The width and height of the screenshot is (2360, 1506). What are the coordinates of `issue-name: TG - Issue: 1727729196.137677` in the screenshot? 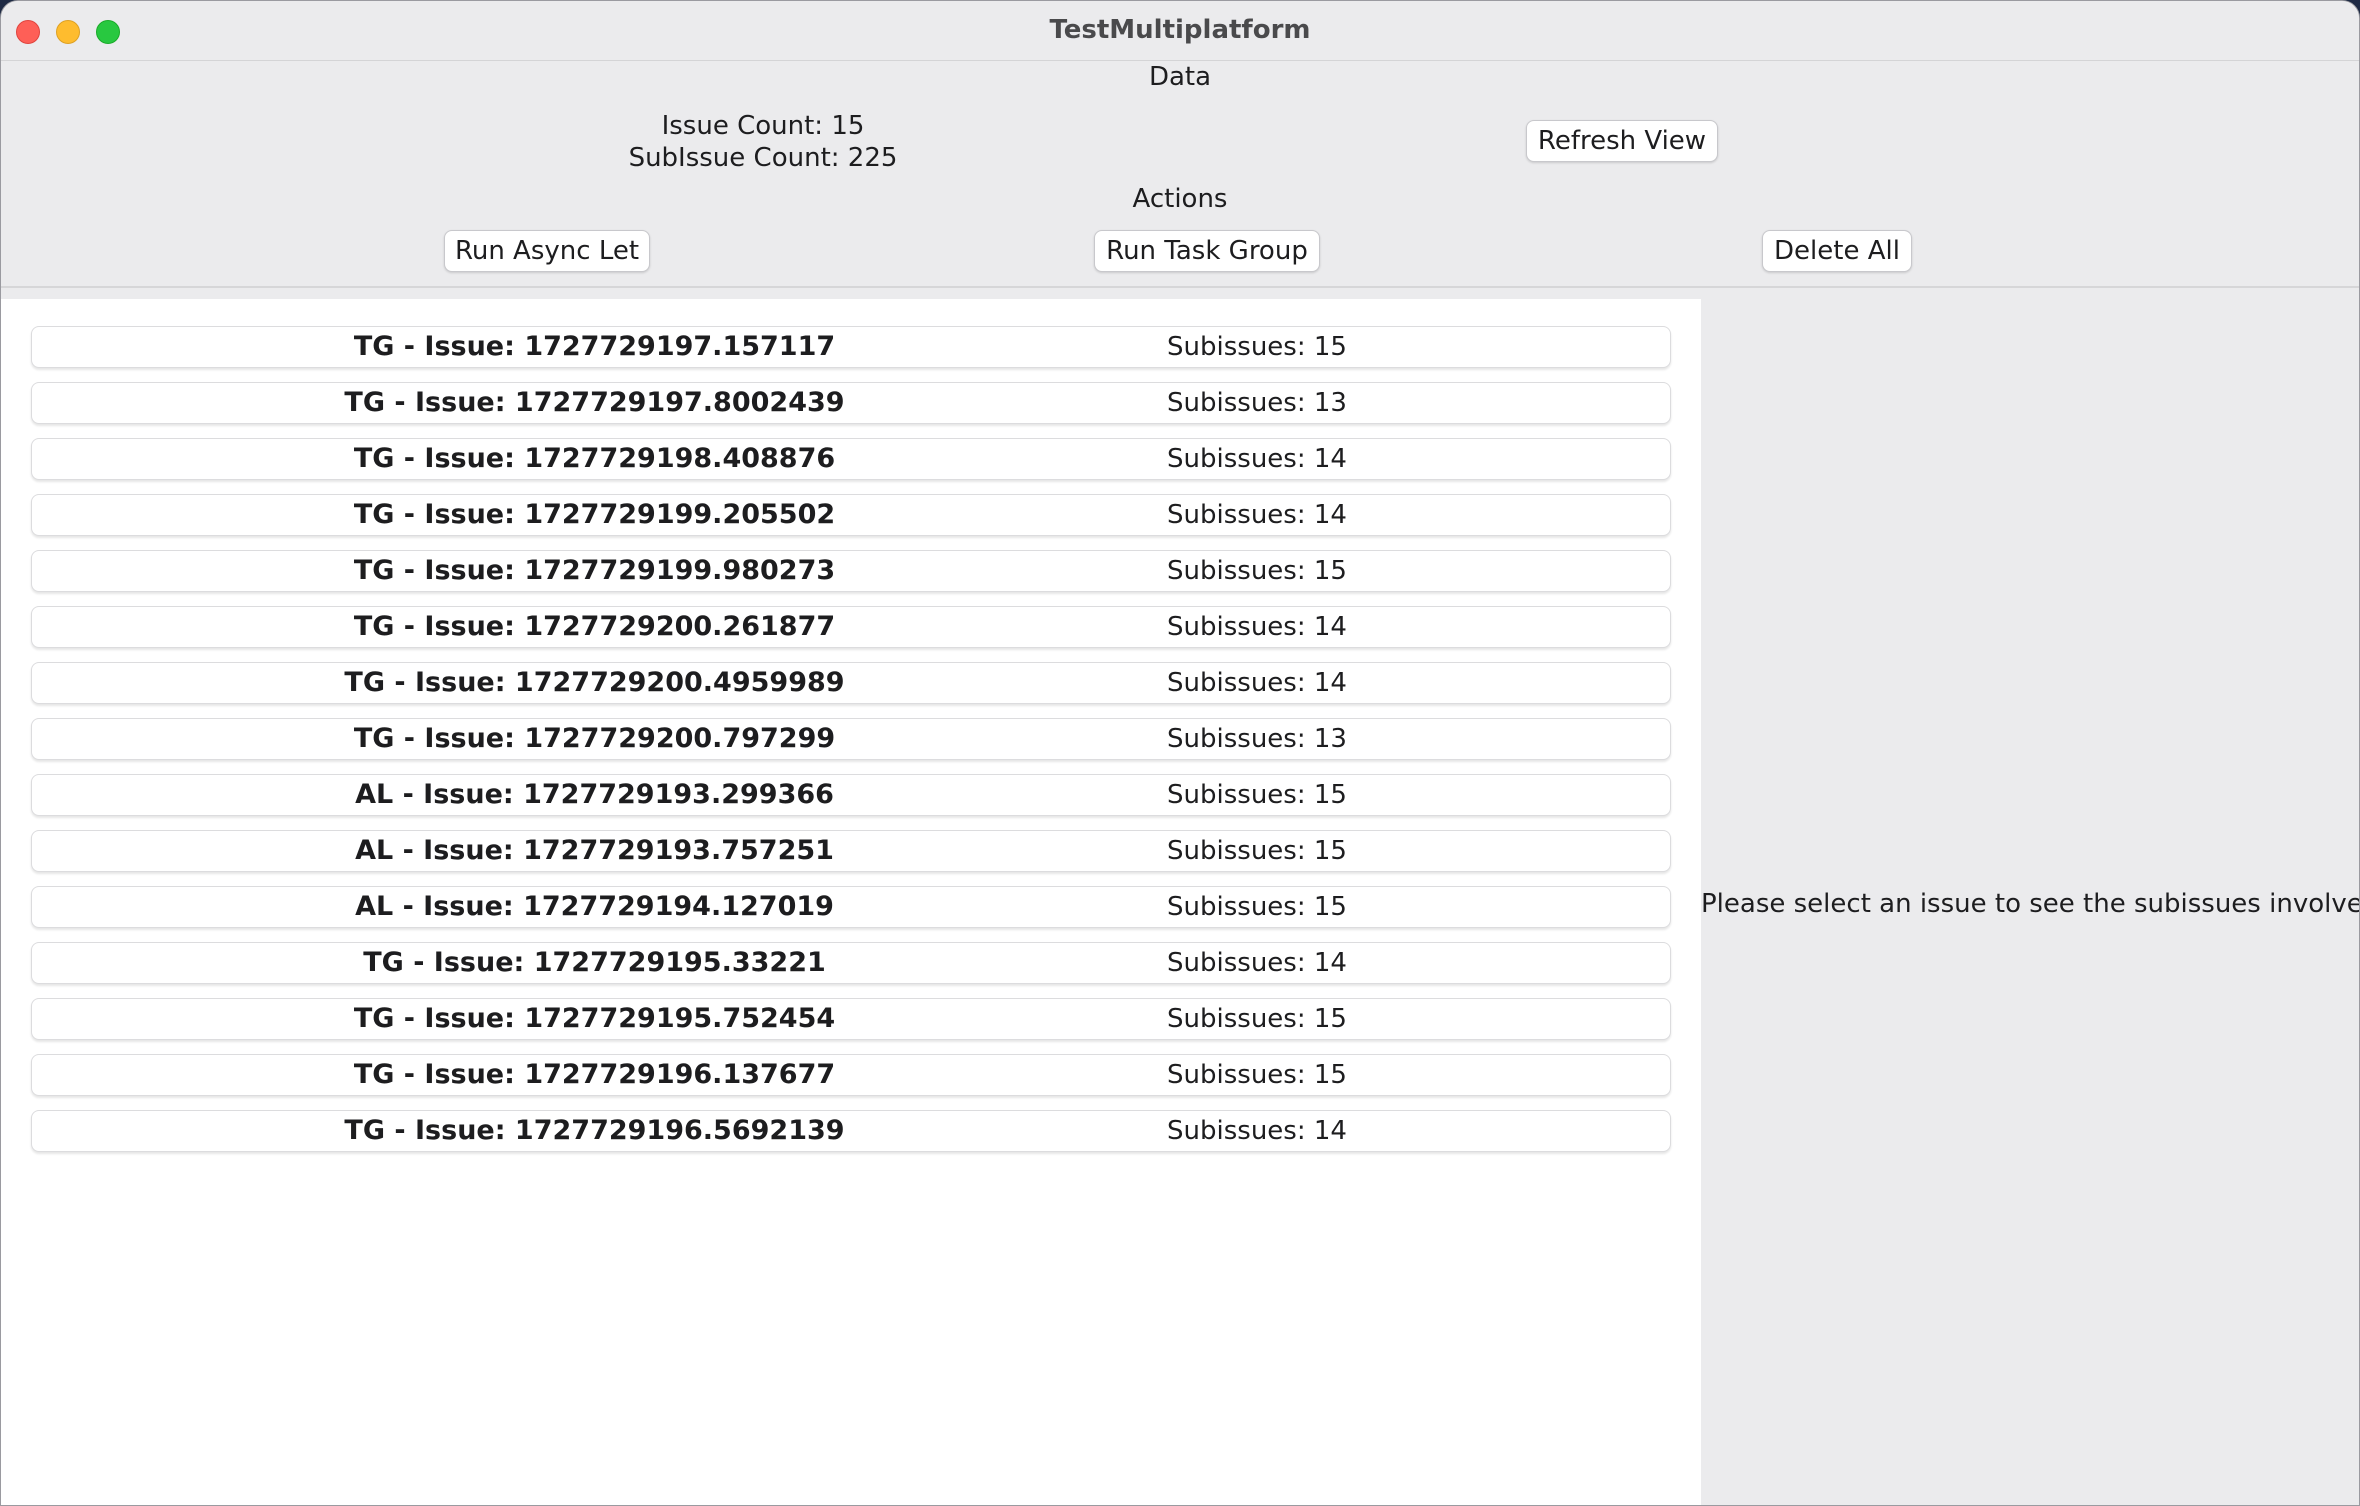 It's located at (594, 1074).